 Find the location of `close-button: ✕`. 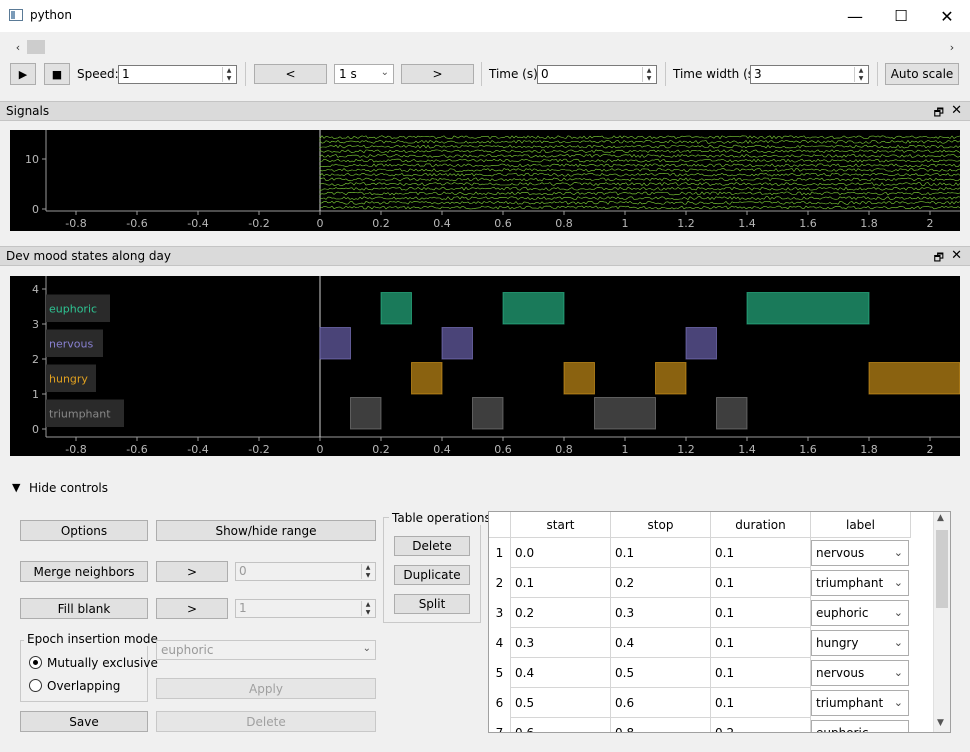

close-button: ✕ is located at coordinates (947, 16).